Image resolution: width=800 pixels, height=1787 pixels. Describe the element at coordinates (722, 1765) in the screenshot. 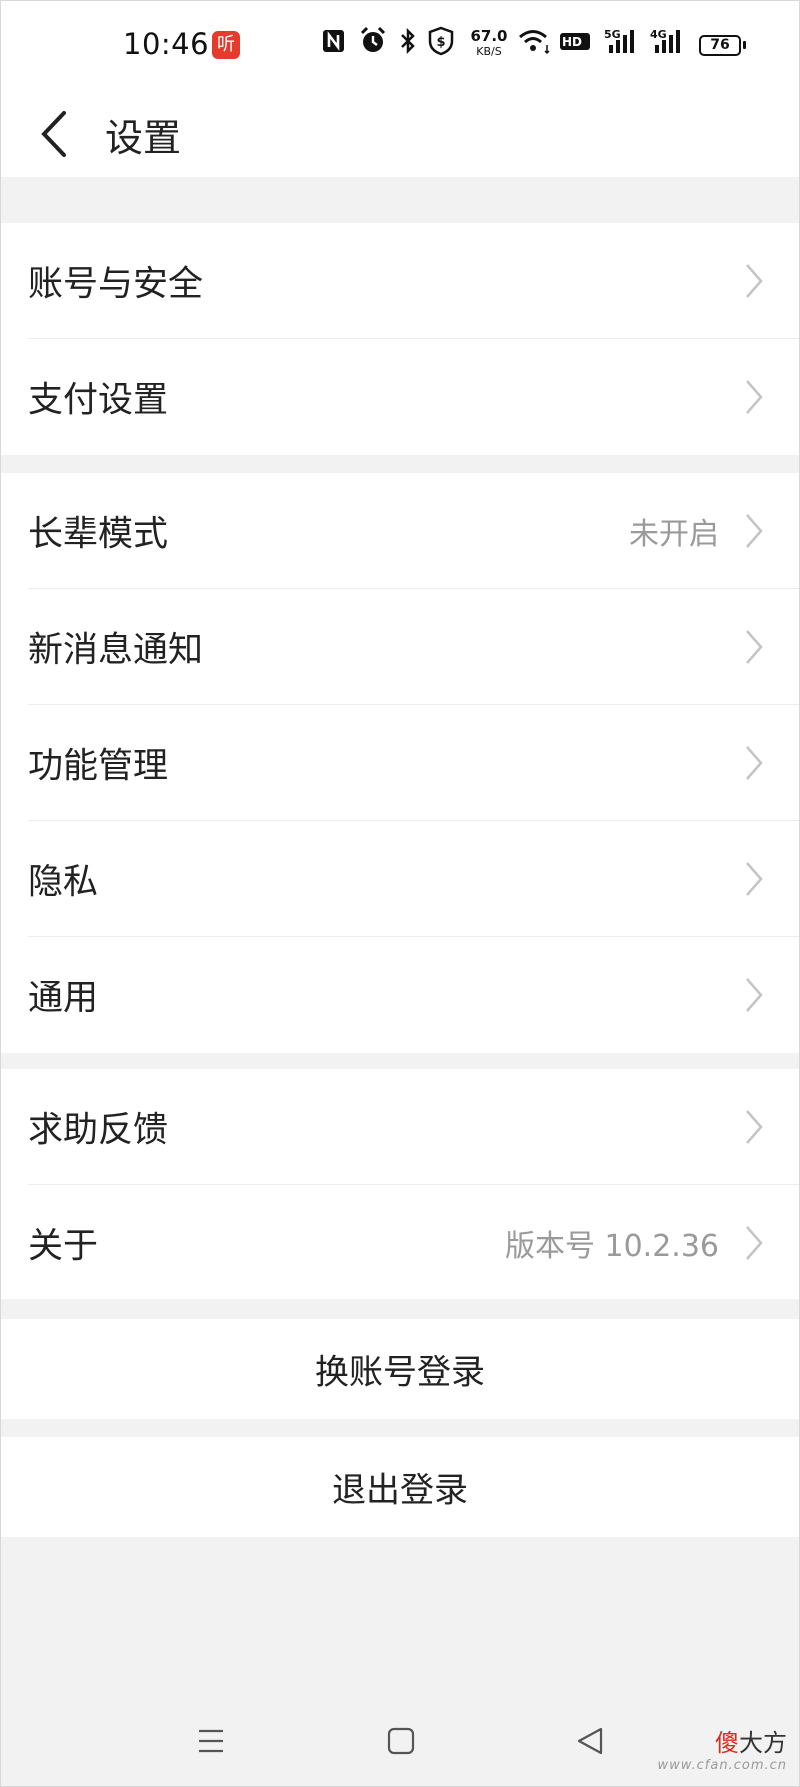

I see `watermark-url: www.cfan.com.cn` at that location.